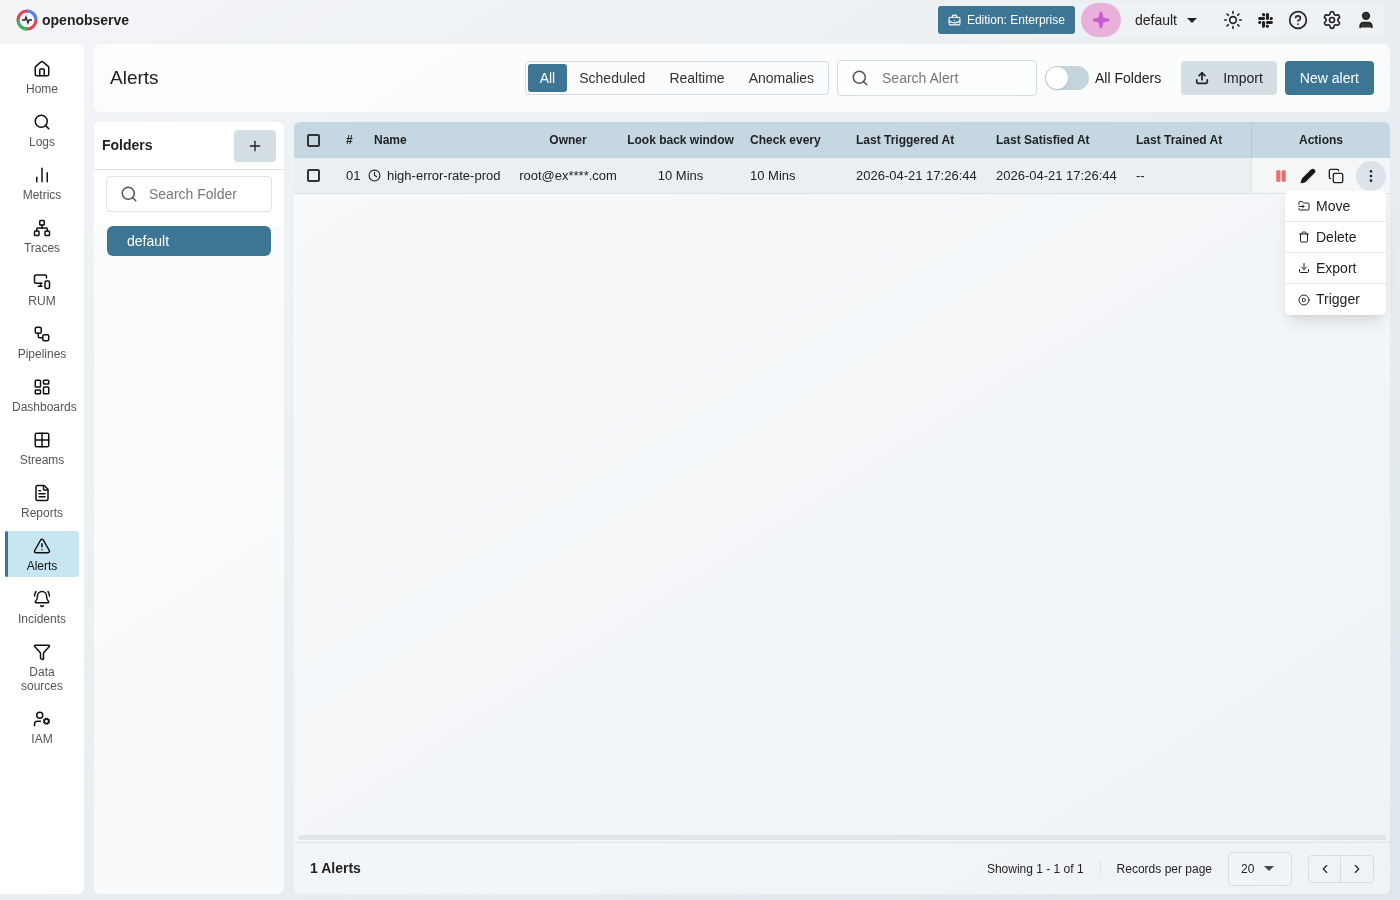 Image resolution: width=1400 pixels, height=900 pixels. Describe the element at coordinates (568, 175) in the screenshot. I see `table-cell-text: root@ex****.com` at that location.